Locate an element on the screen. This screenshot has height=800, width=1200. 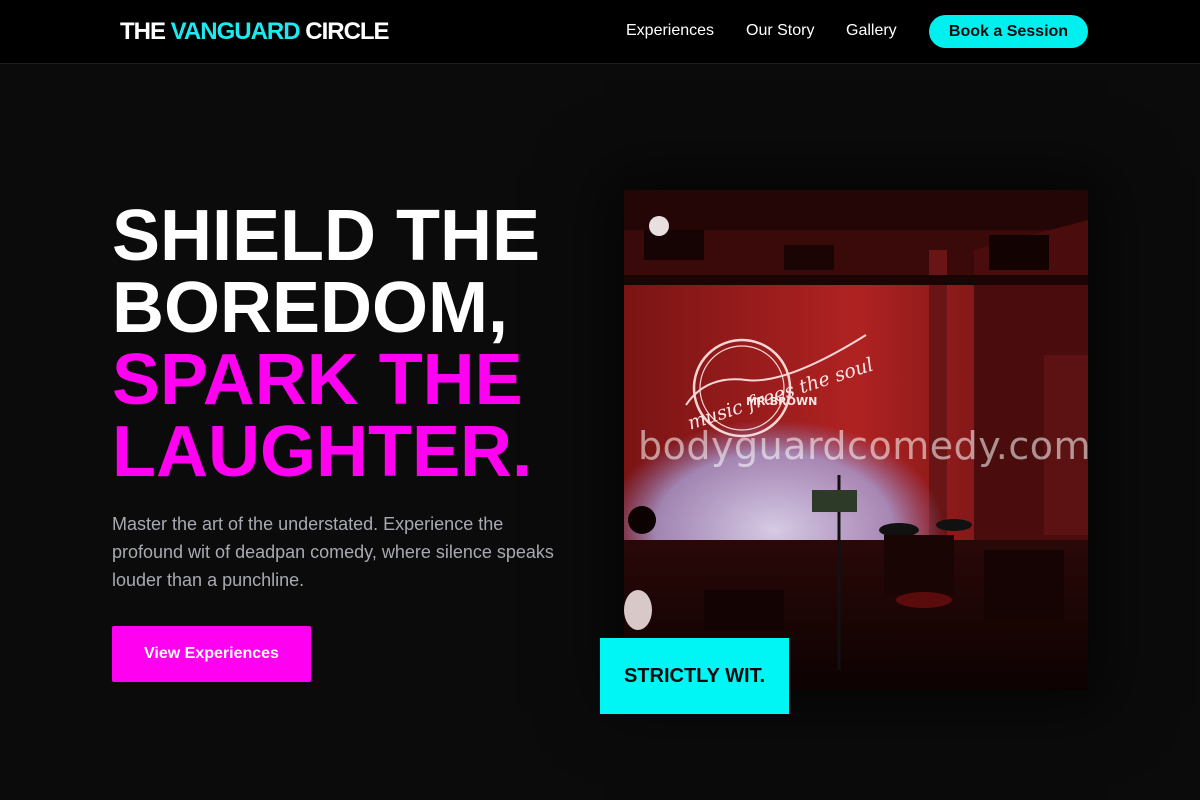
brand-accent: VANGUARD is located at coordinates (235, 31).